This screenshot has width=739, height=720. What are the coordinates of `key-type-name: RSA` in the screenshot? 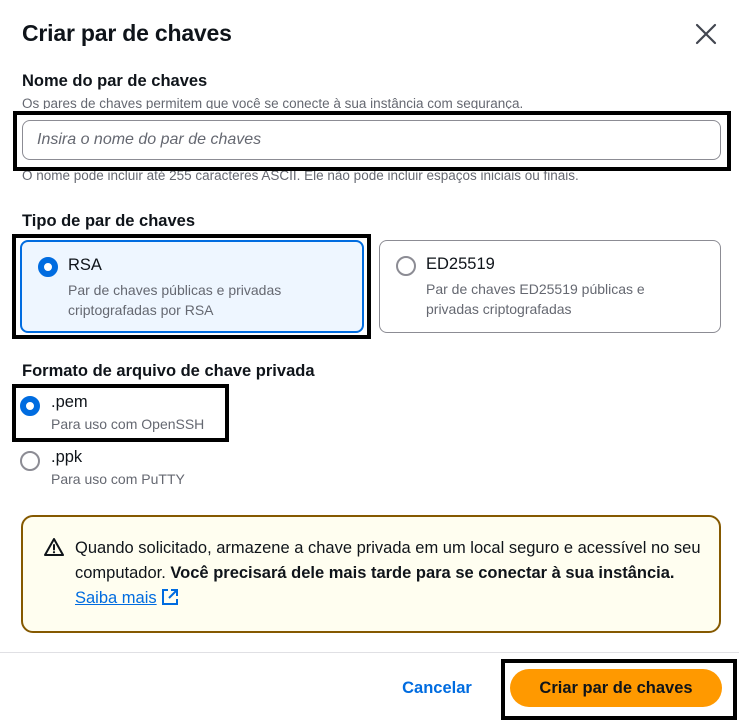 It's located at (85, 265).